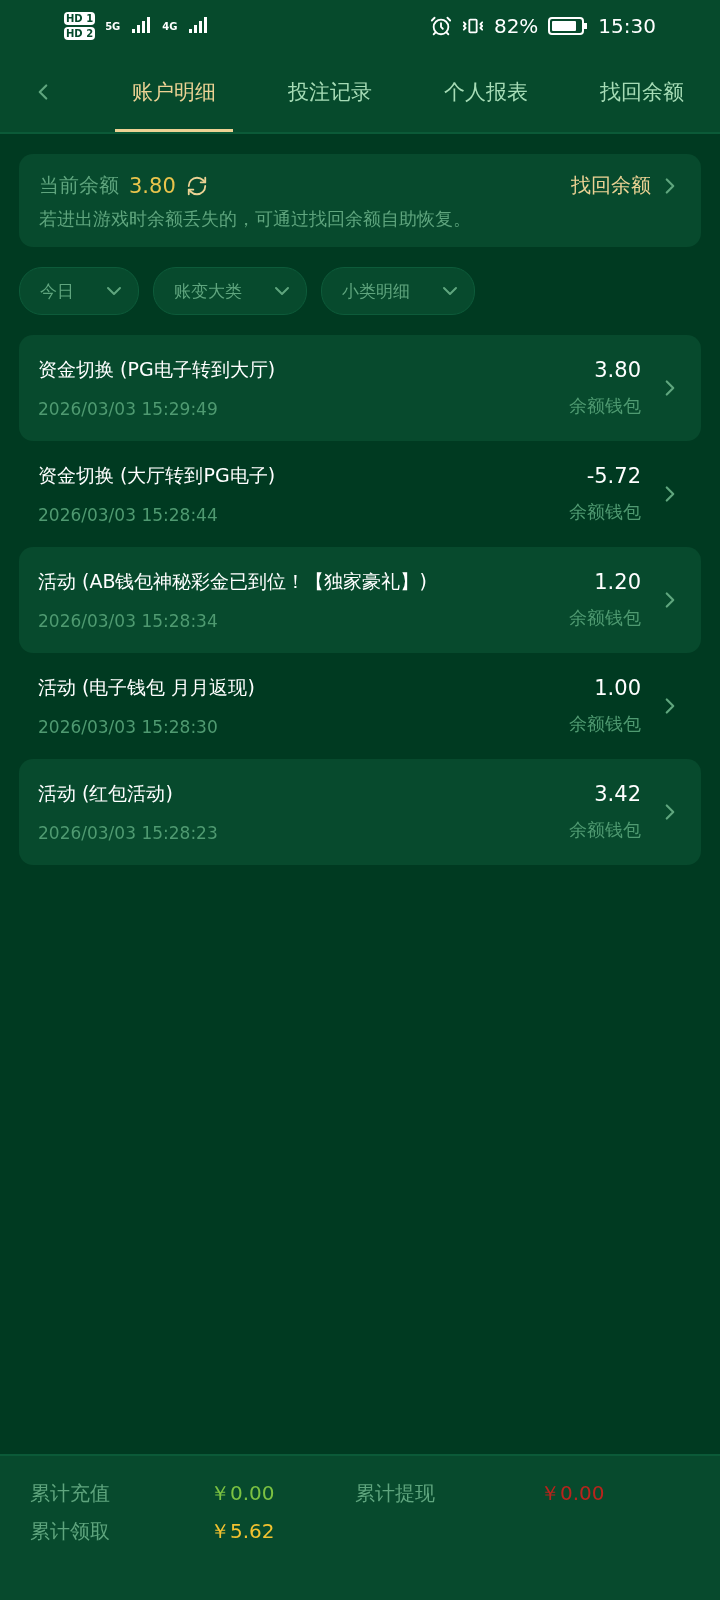  I want to click on record-title: 活动 (红包活动), so click(106, 793).